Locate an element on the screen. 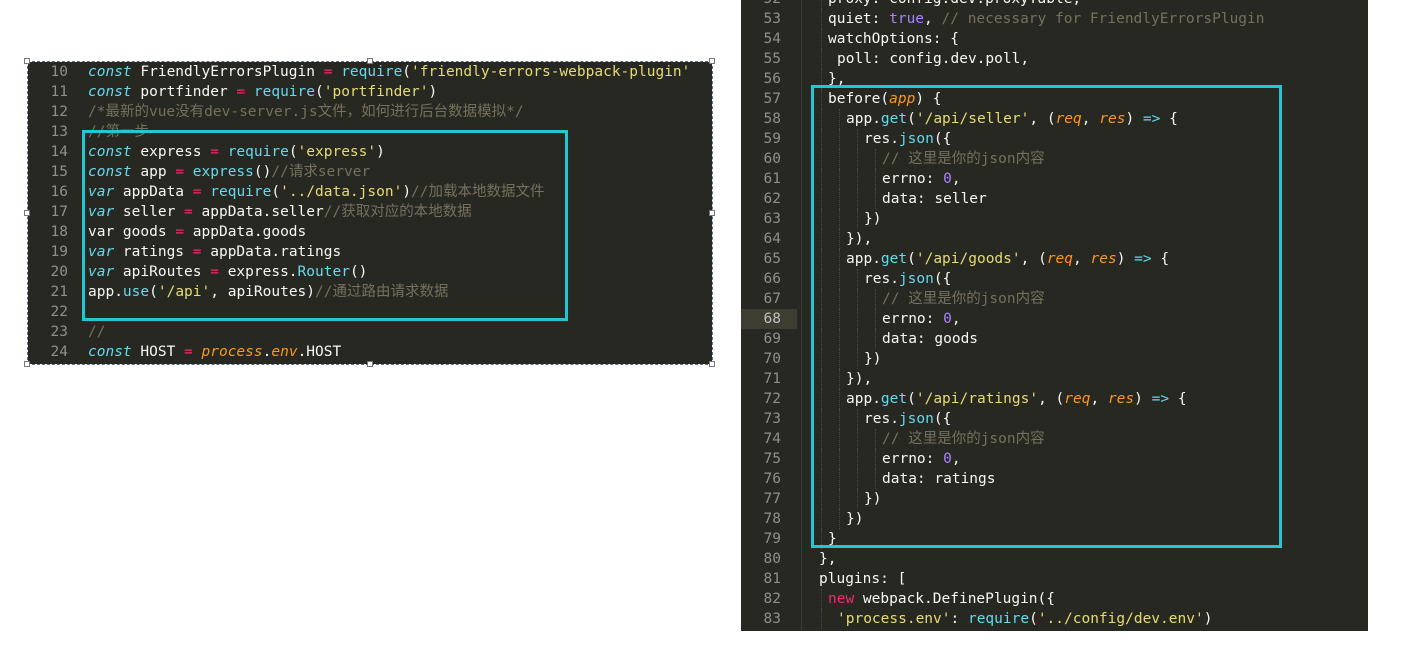 This screenshot has height=649, width=1402. code-line: 12 /*最新的vue没有dev-server.js文件，如何进行后台数据模拟*/ is located at coordinates (370, 112).